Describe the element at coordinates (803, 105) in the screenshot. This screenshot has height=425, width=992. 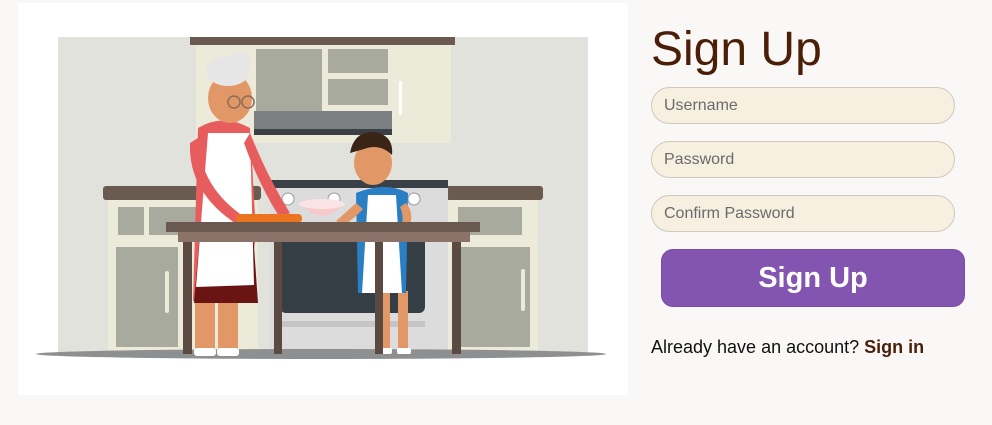
I see `username-input` at that location.